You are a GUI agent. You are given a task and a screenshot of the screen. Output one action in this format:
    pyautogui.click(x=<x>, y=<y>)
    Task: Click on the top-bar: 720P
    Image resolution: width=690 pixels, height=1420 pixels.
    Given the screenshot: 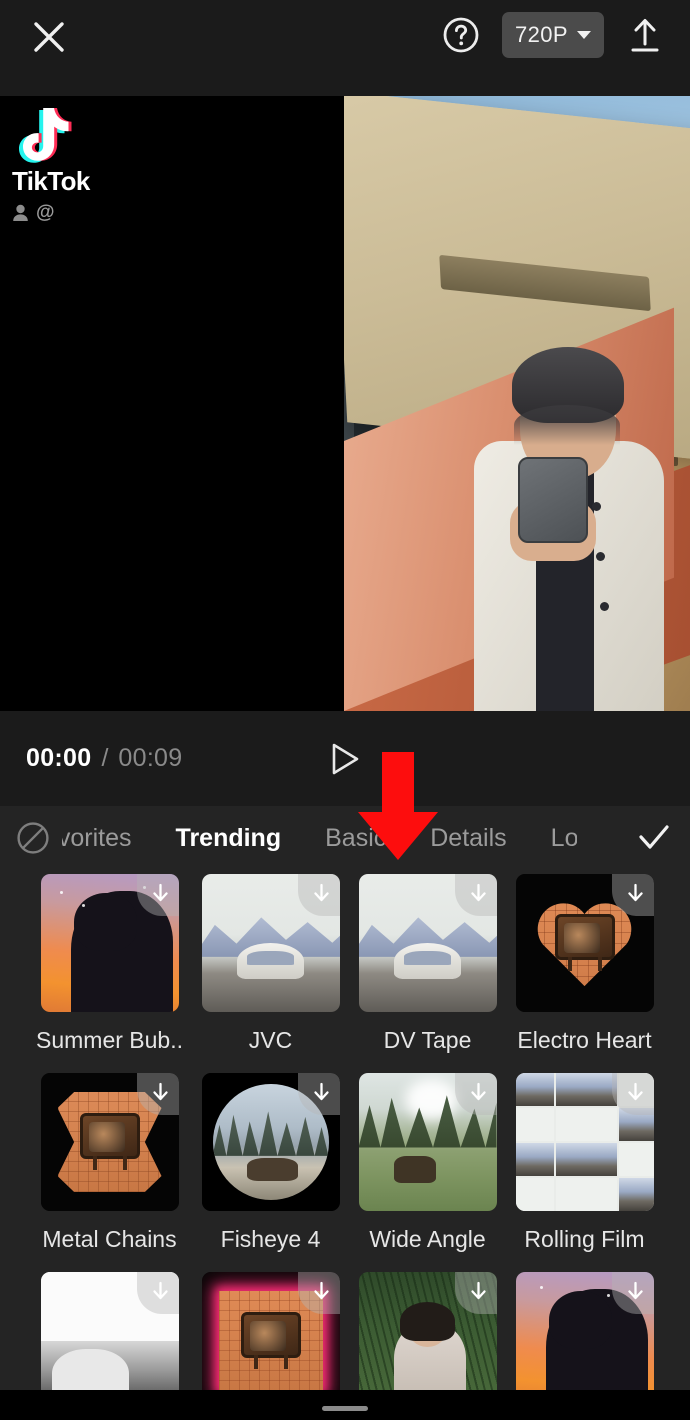 What is the action you would take?
    pyautogui.click(x=345, y=48)
    